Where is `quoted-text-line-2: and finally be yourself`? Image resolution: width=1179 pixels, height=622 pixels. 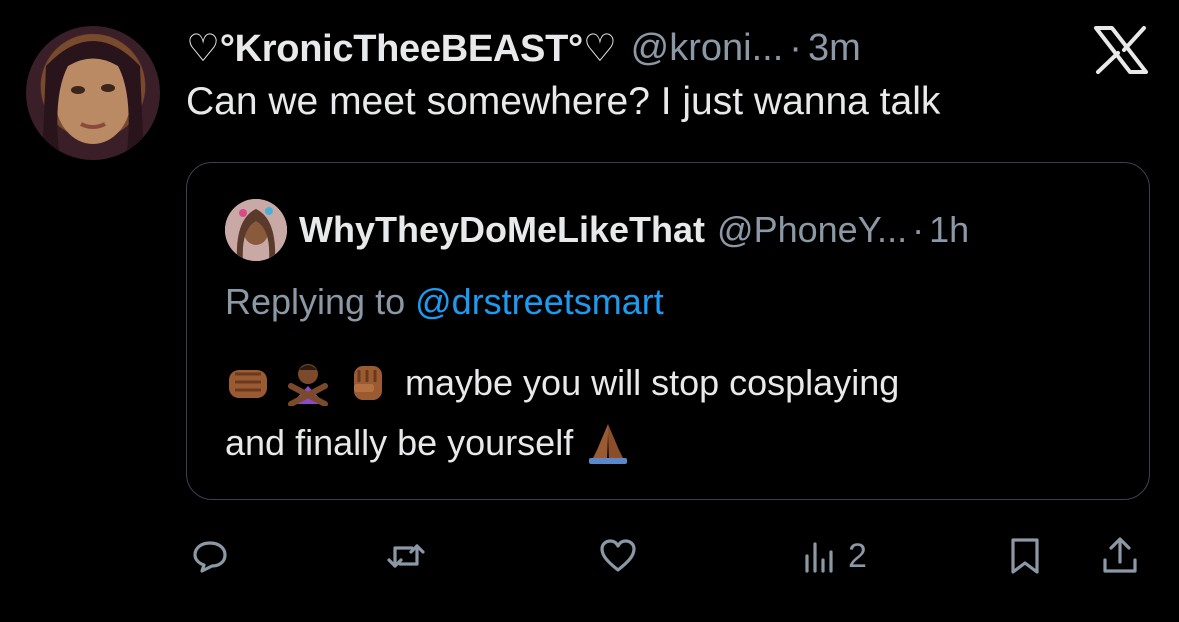
quoted-text-line-2: and finally be yourself is located at coordinates (435, 443).